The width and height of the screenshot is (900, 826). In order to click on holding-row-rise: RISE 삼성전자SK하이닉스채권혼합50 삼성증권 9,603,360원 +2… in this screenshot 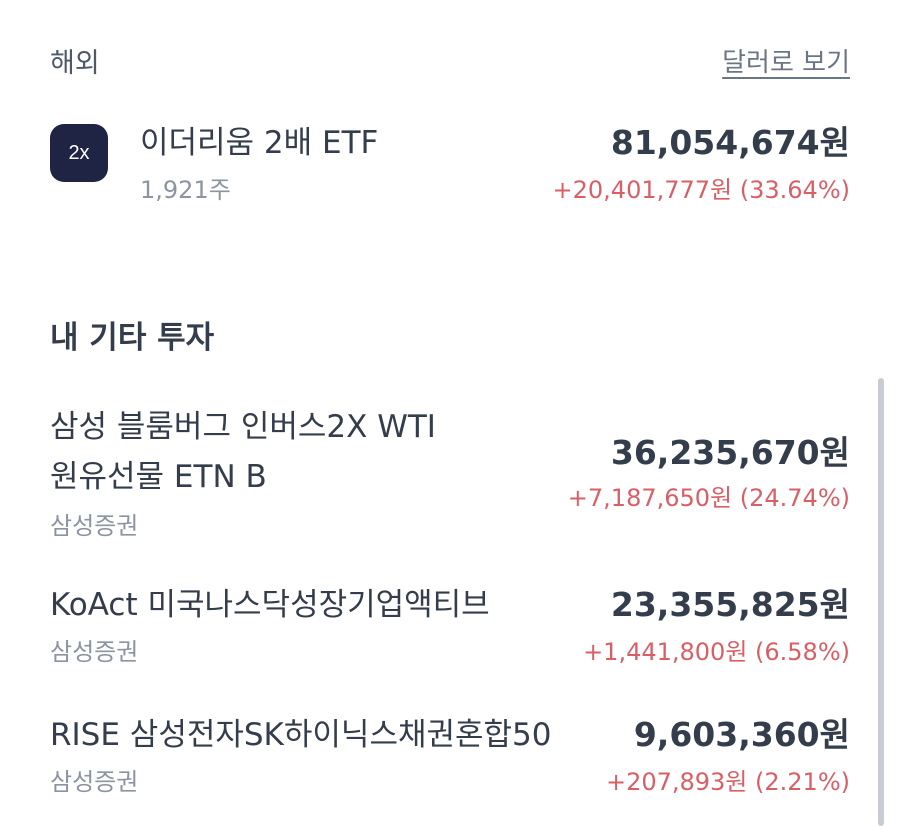, I will do `click(450, 759)`.